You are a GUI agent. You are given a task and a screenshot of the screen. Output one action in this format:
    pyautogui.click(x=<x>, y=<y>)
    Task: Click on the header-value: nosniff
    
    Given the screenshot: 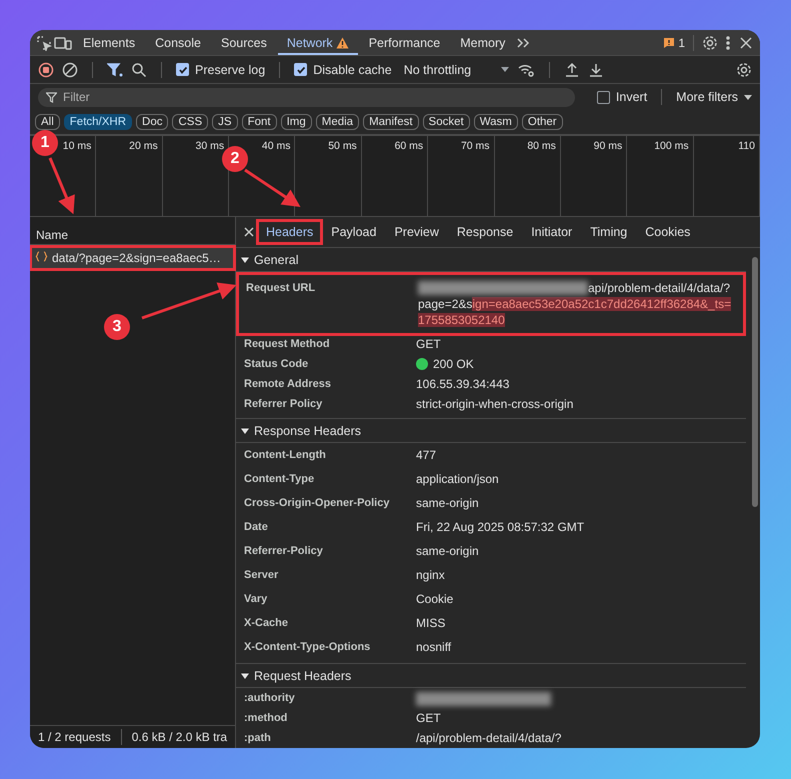 What is the action you would take?
    pyautogui.click(x=434, y=647)
    